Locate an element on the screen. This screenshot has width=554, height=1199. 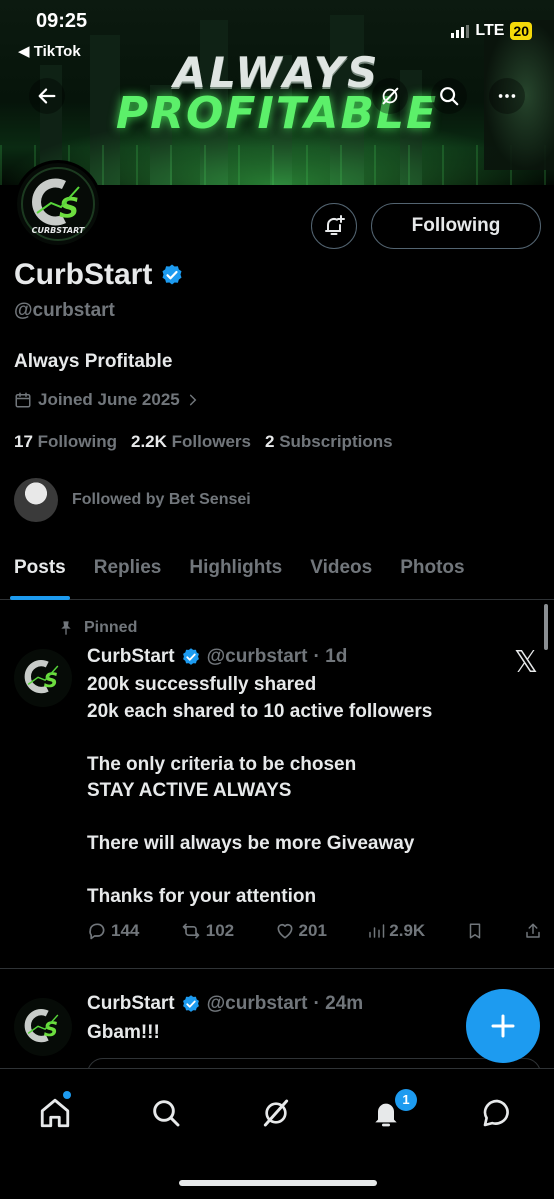
profile-bio: Always Profitable is located at coordinates (93, 361).